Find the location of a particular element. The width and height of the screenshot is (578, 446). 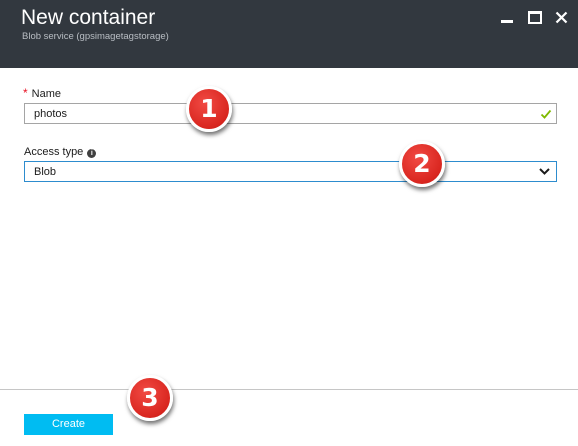

step-callout-2: 2 is located at coordinates (422, 164).